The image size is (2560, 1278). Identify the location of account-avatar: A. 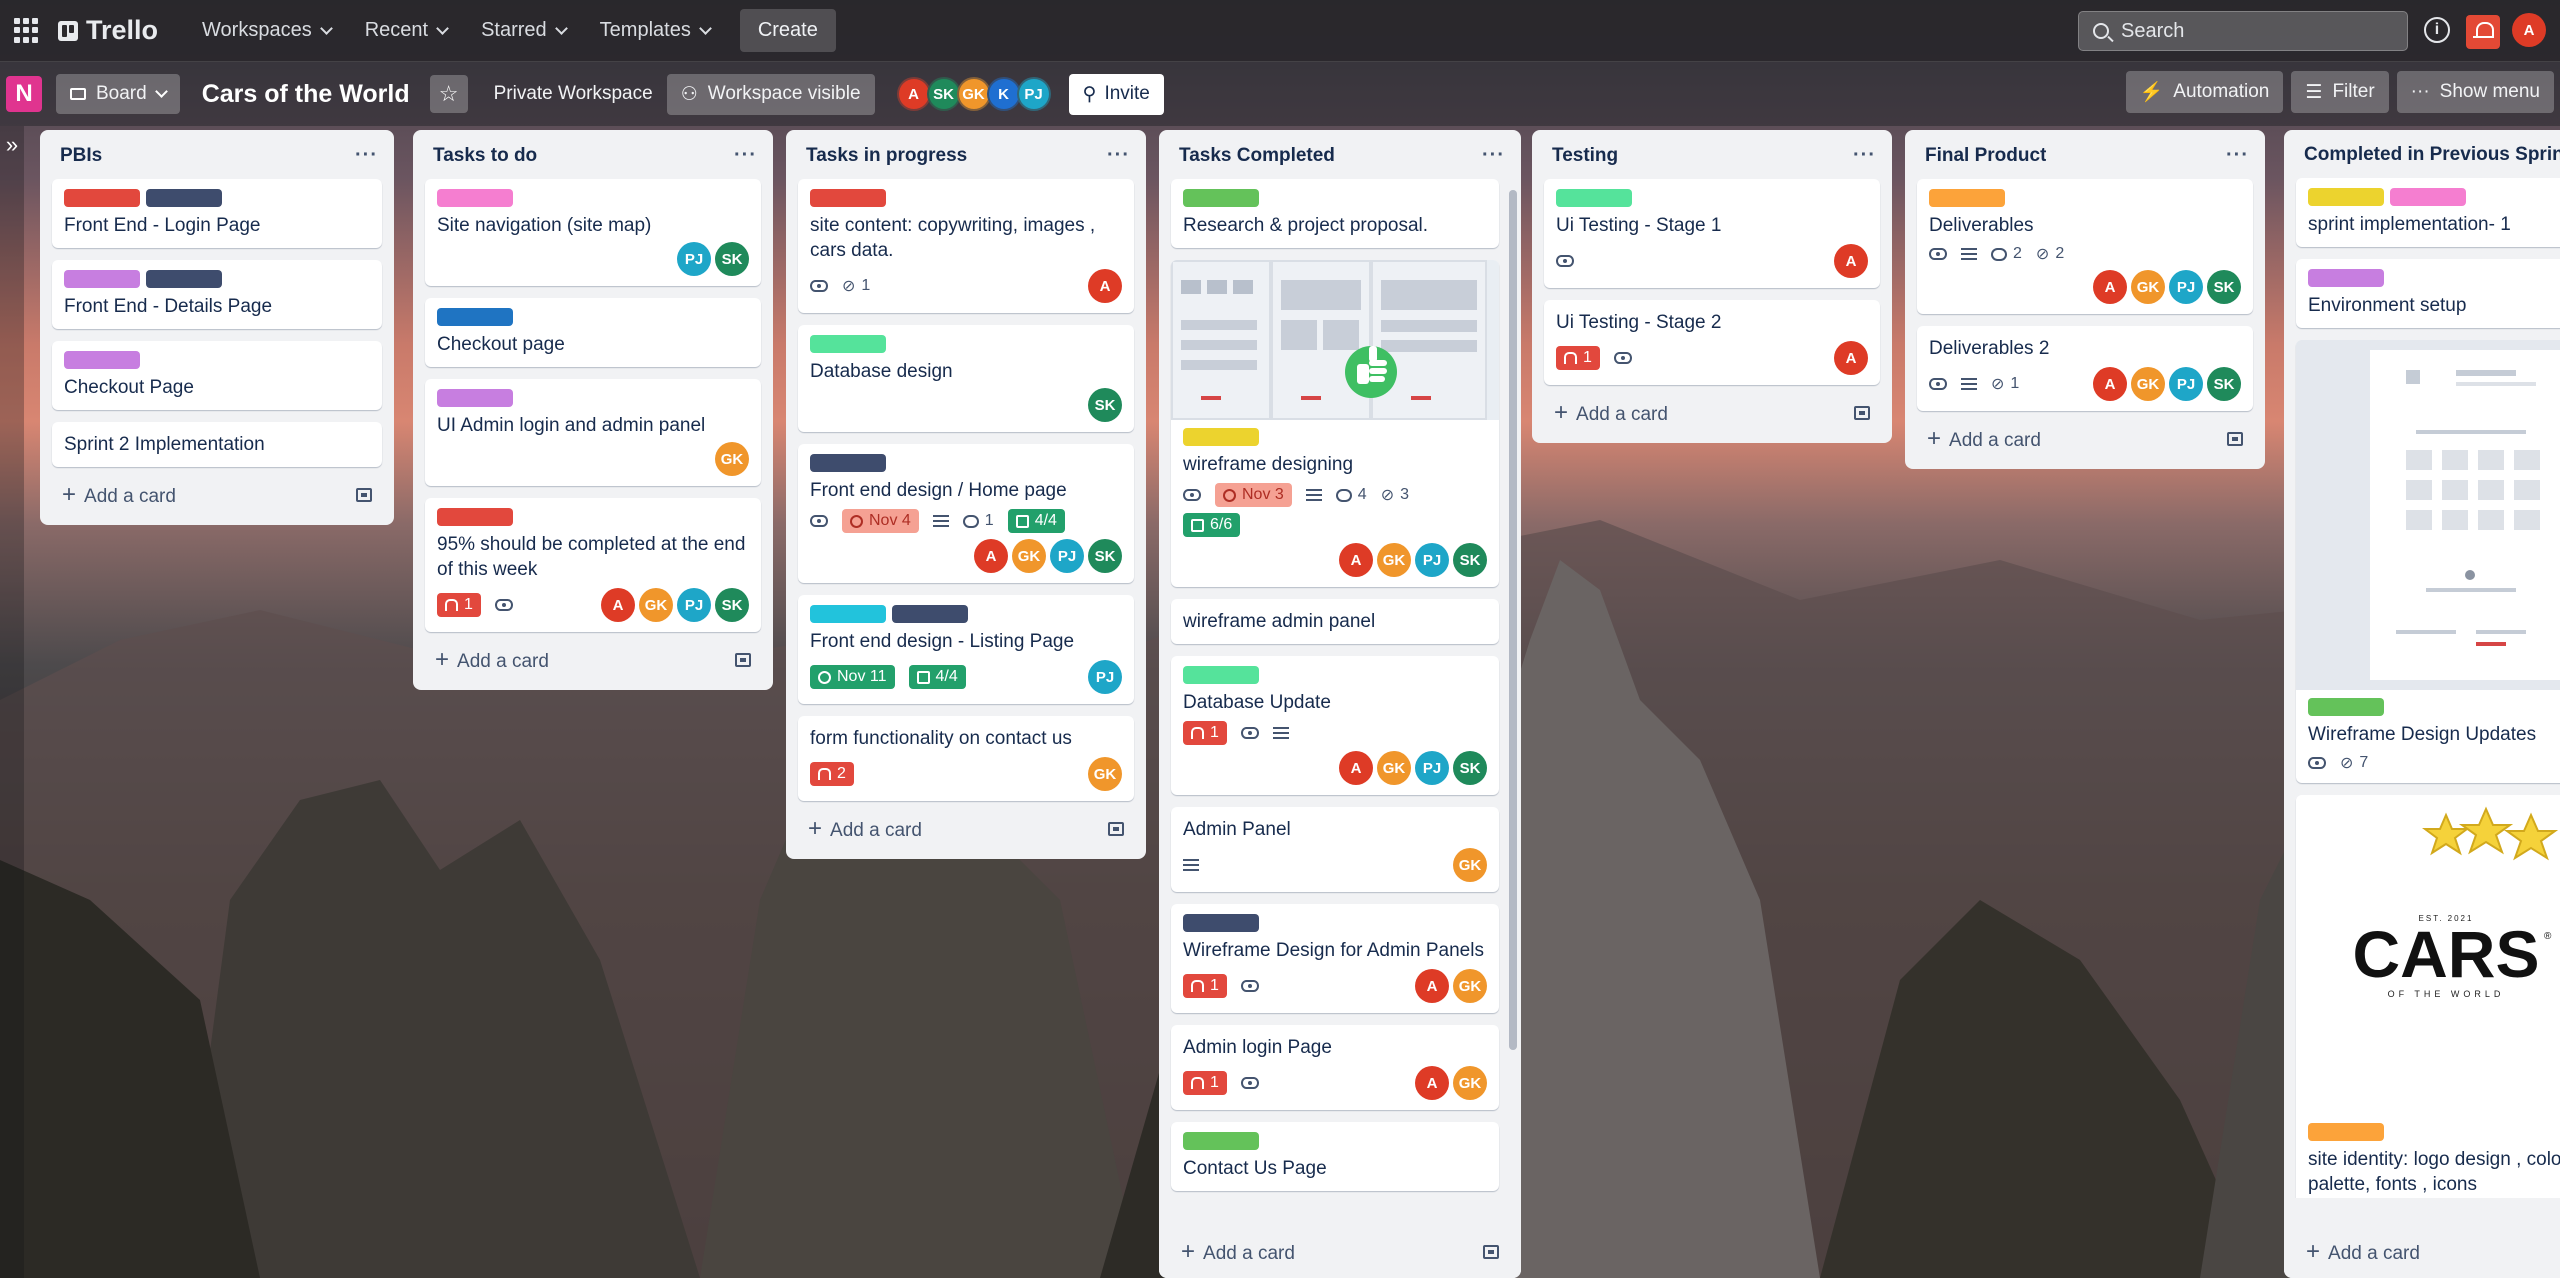
(2529, 30).